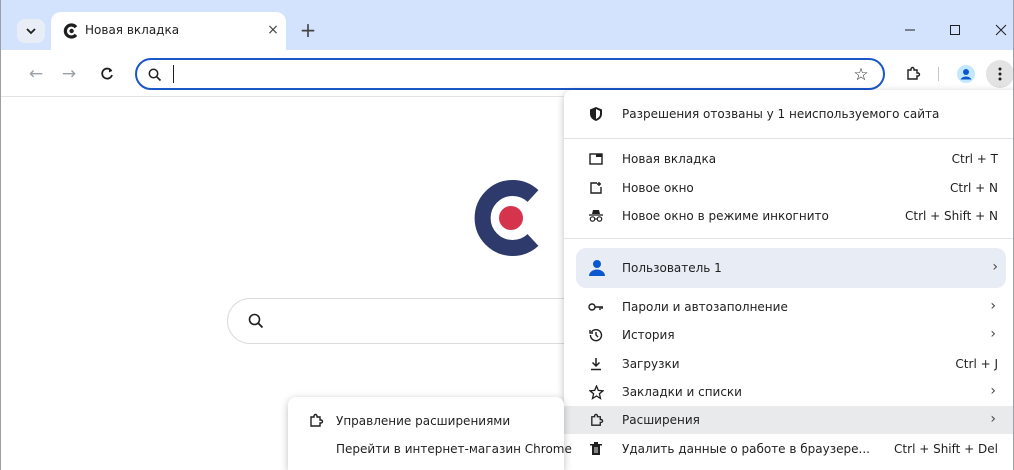 The height and width of the screenshot is (470, 1014). I want to click on close-window-button, so click(1001, 30).